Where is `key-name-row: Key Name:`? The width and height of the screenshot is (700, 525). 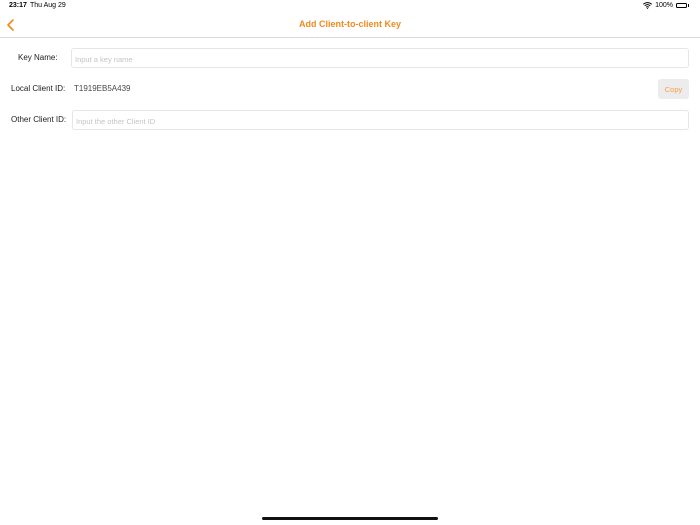 key-name-row: Key Name: is located at coordinates (350, 59).